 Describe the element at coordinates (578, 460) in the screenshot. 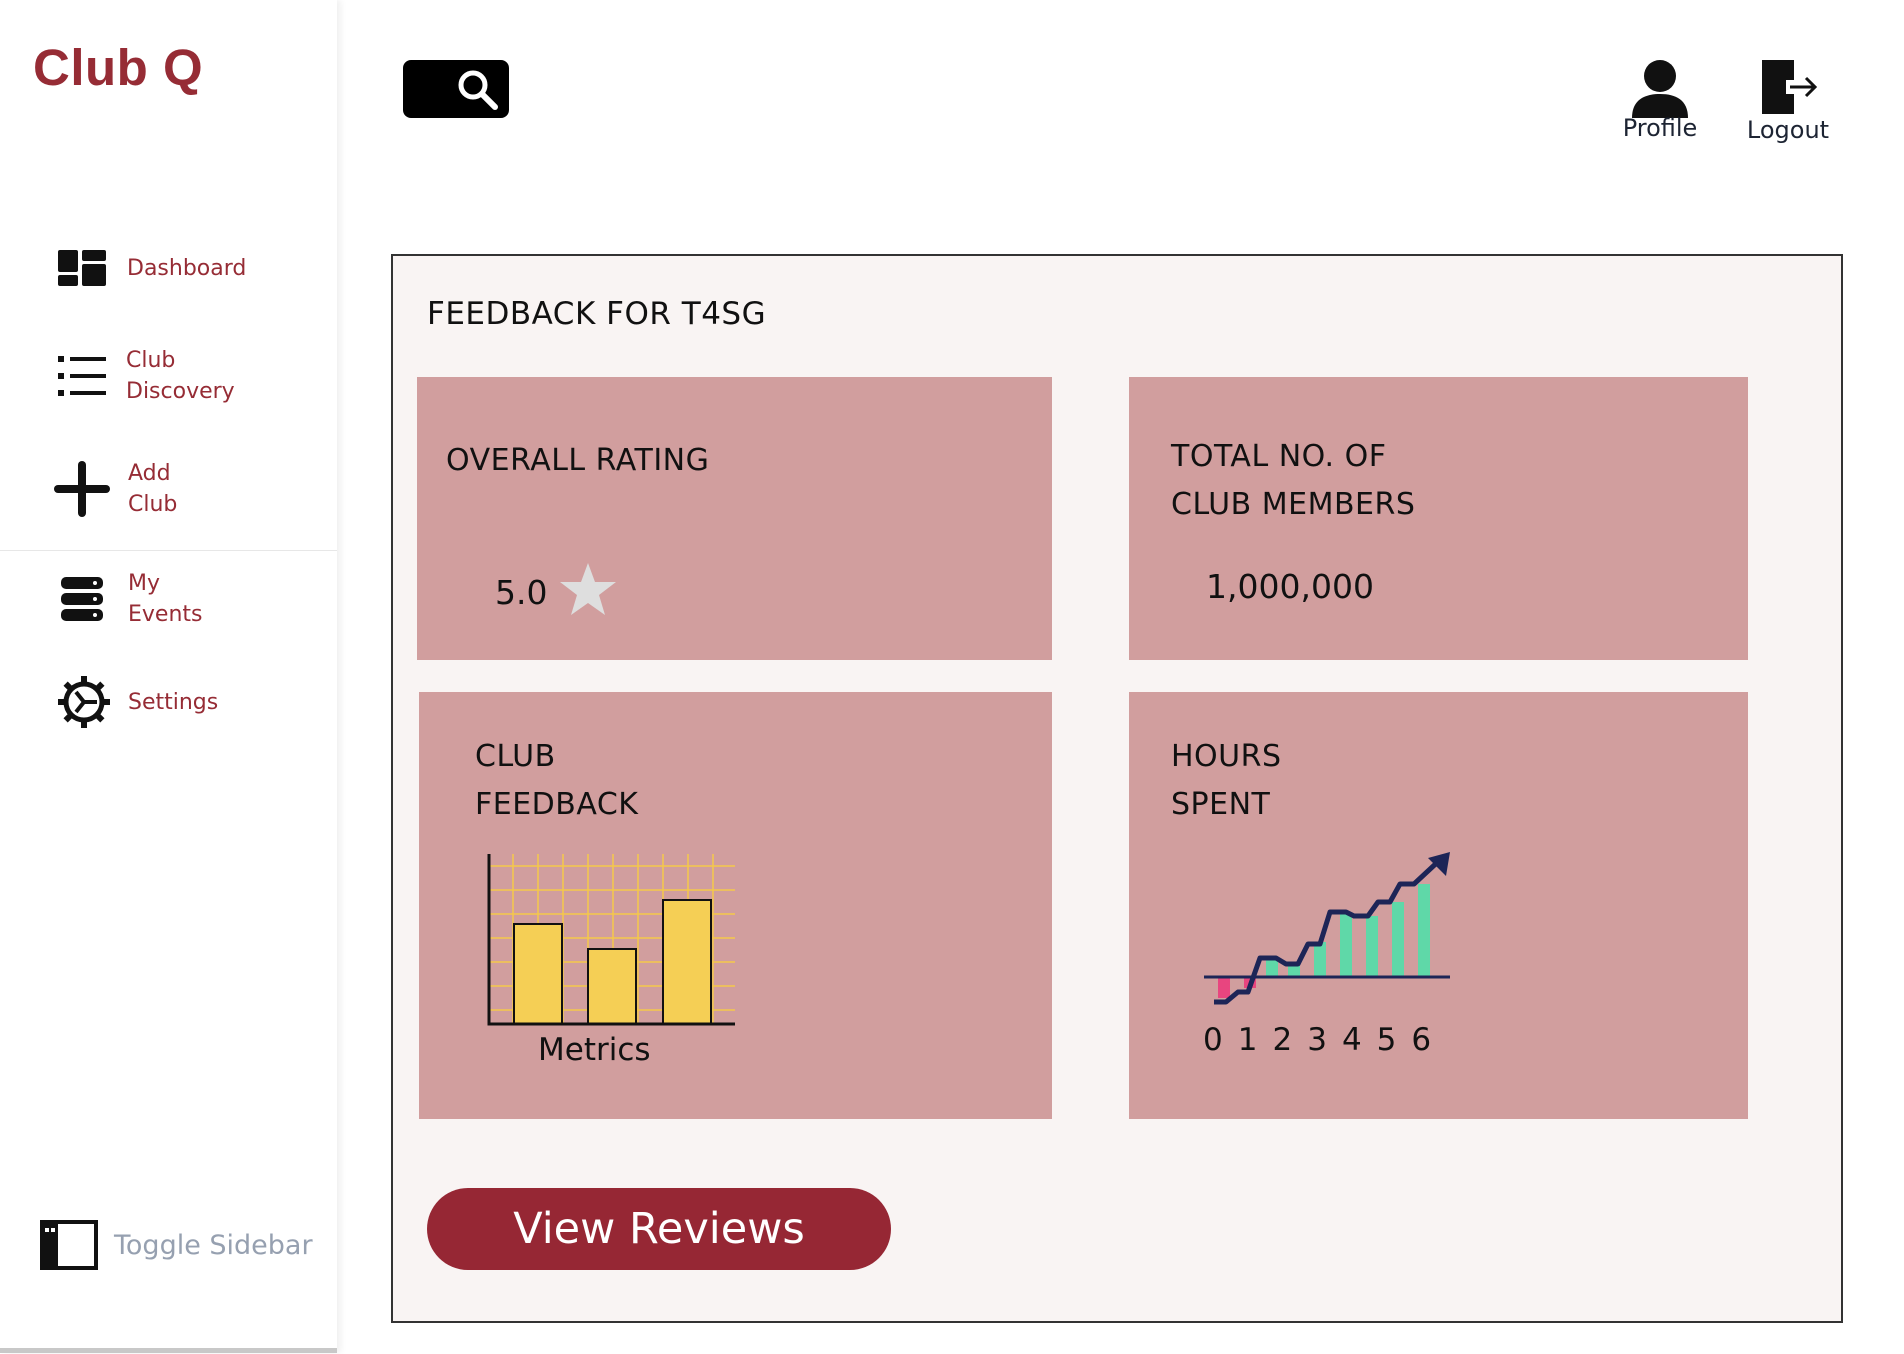

I see `overall-rating-title: OVERALL RATING` at that location.